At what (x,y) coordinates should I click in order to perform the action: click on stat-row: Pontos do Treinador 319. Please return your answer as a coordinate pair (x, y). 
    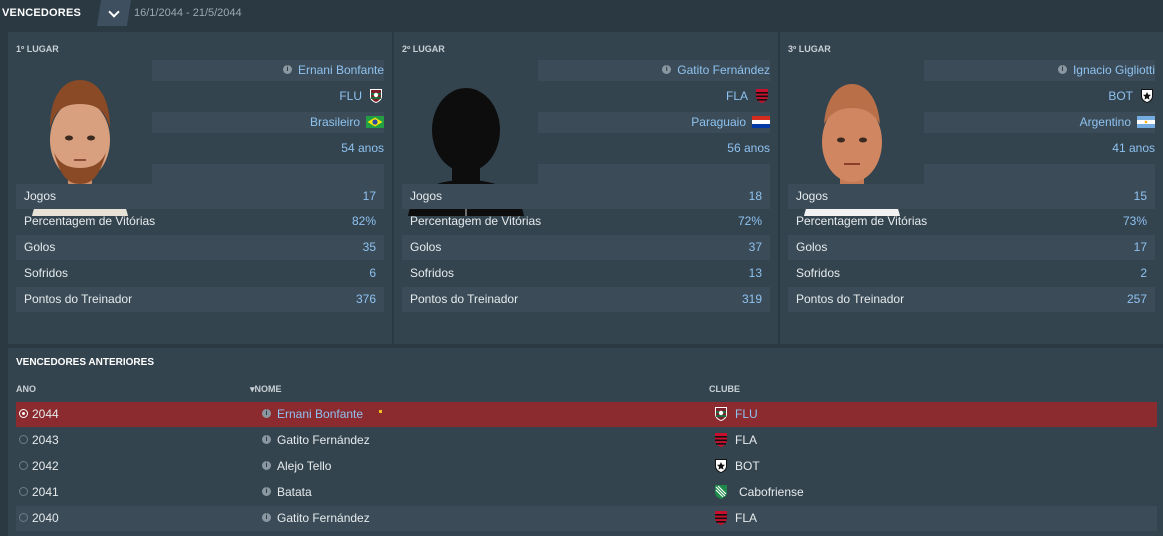
    Looking at the image, I should click on (586, 299).